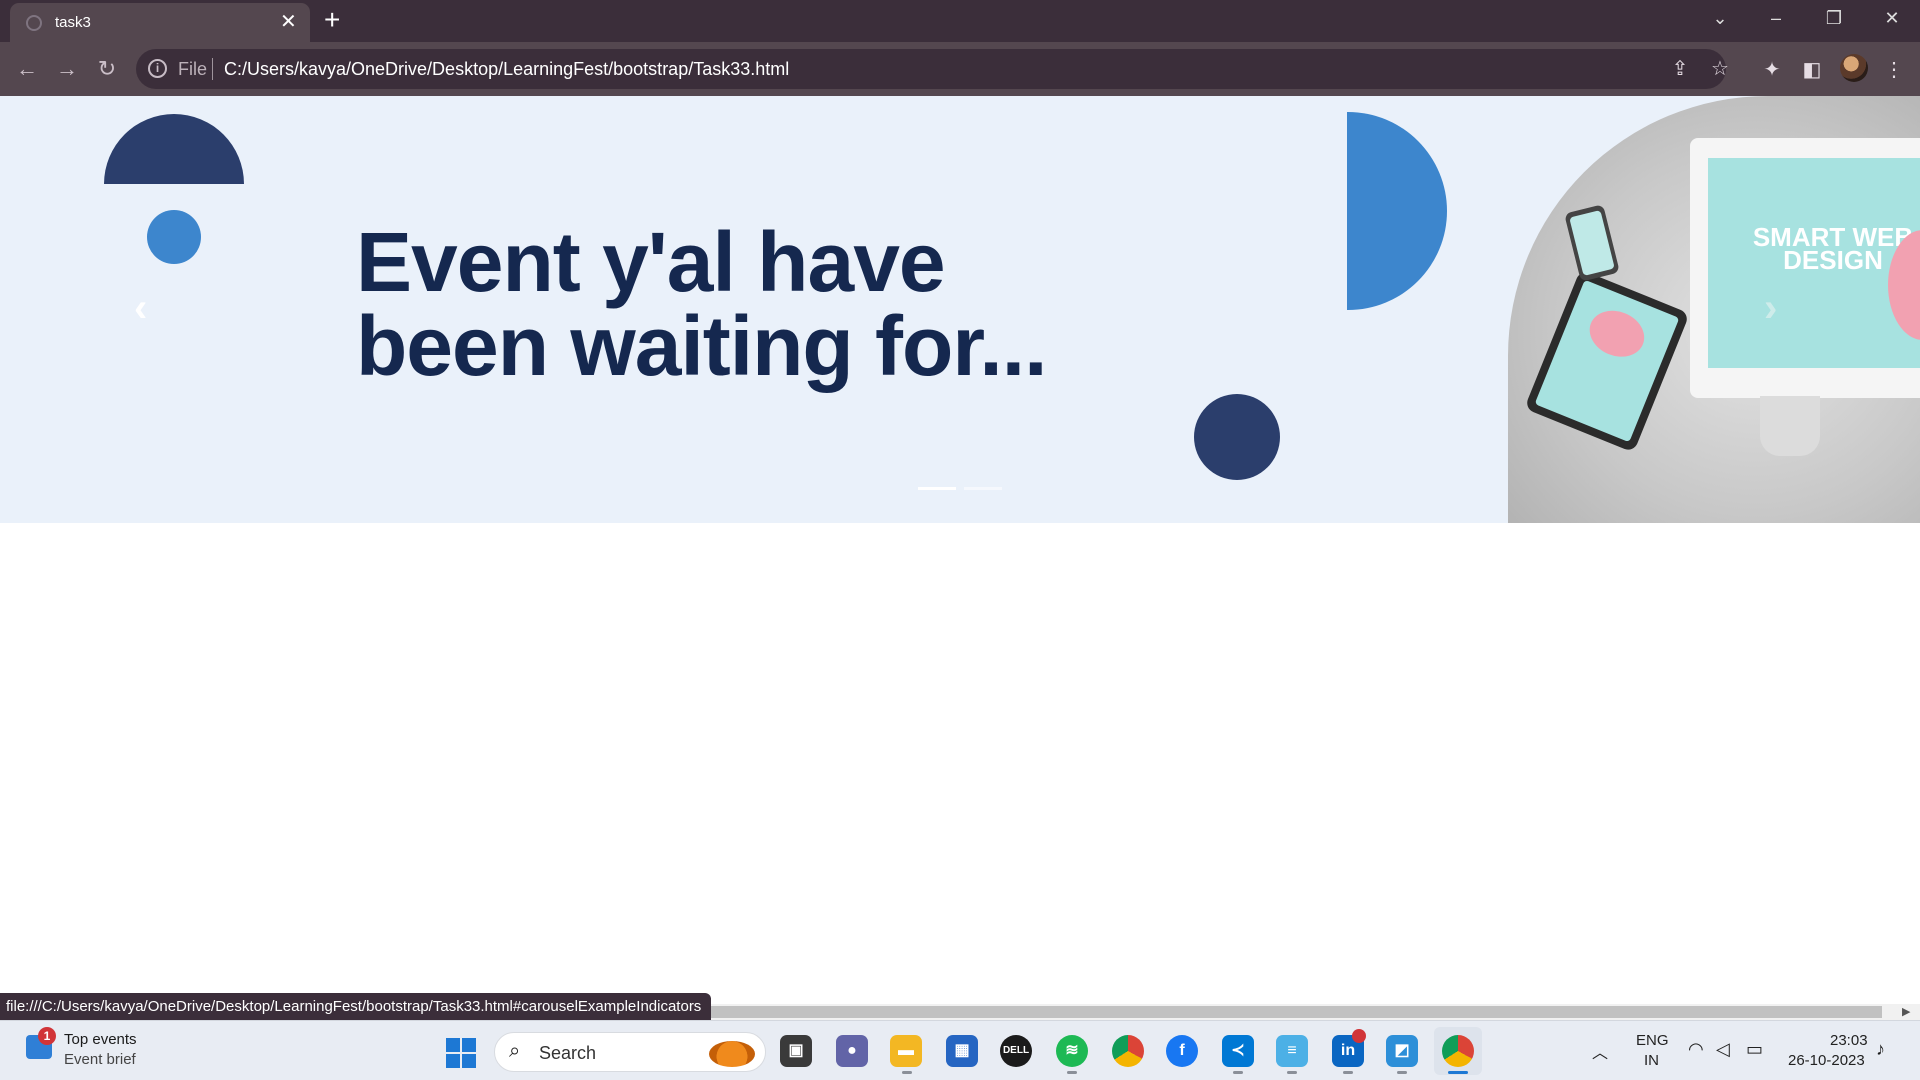  Describe the element at coordinates (515, 1051) in the screenshot. I see `search-icon: ⌕` at that location.